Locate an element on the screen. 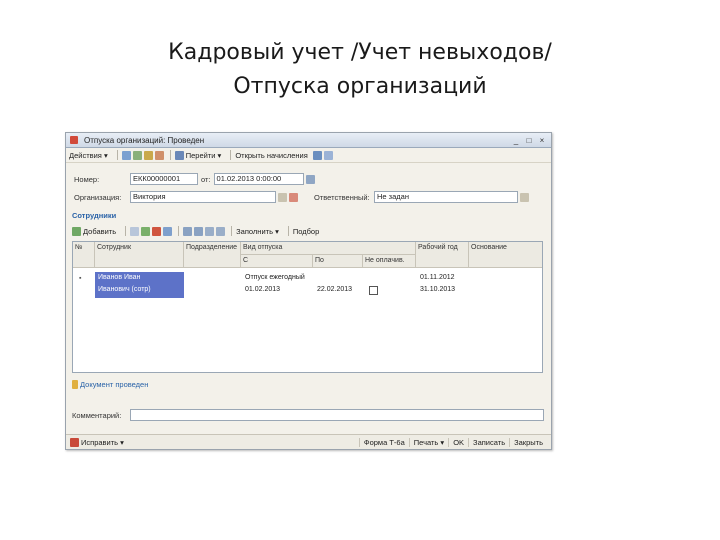 Image resolution: width=720 pixels, height=540 pixels. add-button: Добавить is located at coordinates (99, 231).